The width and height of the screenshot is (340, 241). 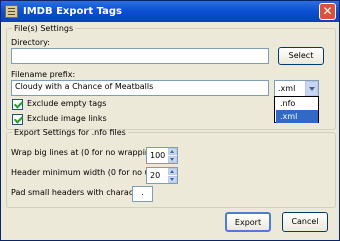 I want to click on extension-dropdown-list: .nfo .xml, so click(x=296, y=109).